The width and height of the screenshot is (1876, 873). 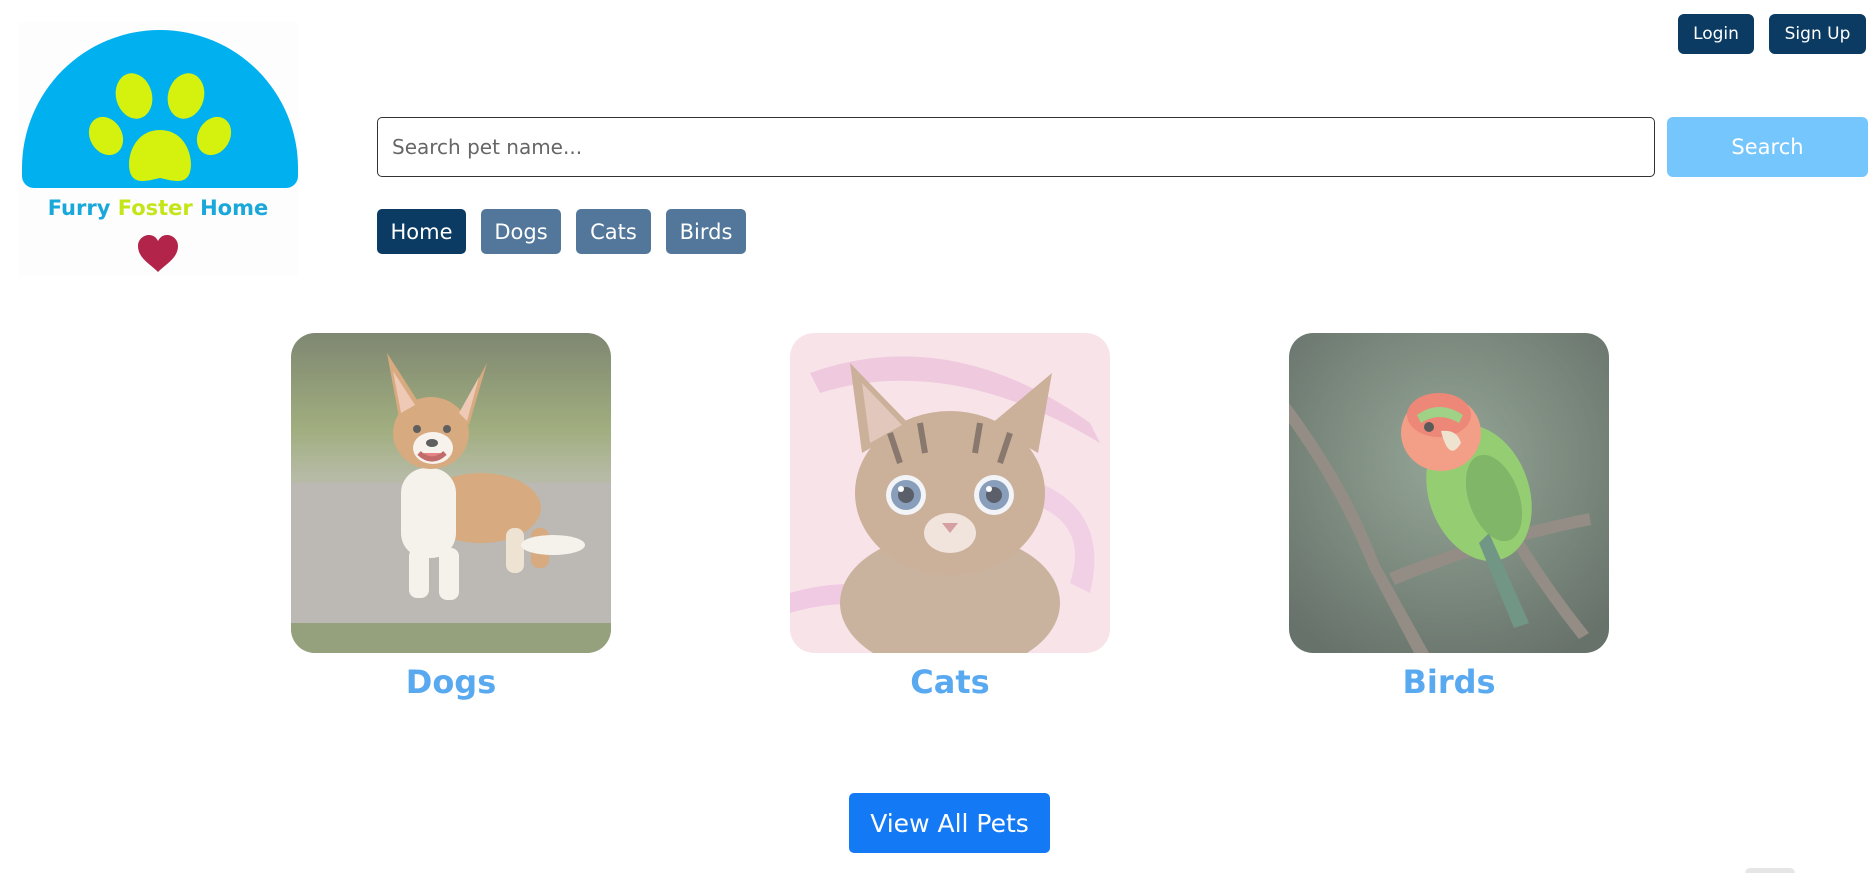 I want to click on site-logo: Furry Foster Home, so click(x=158, y=149).